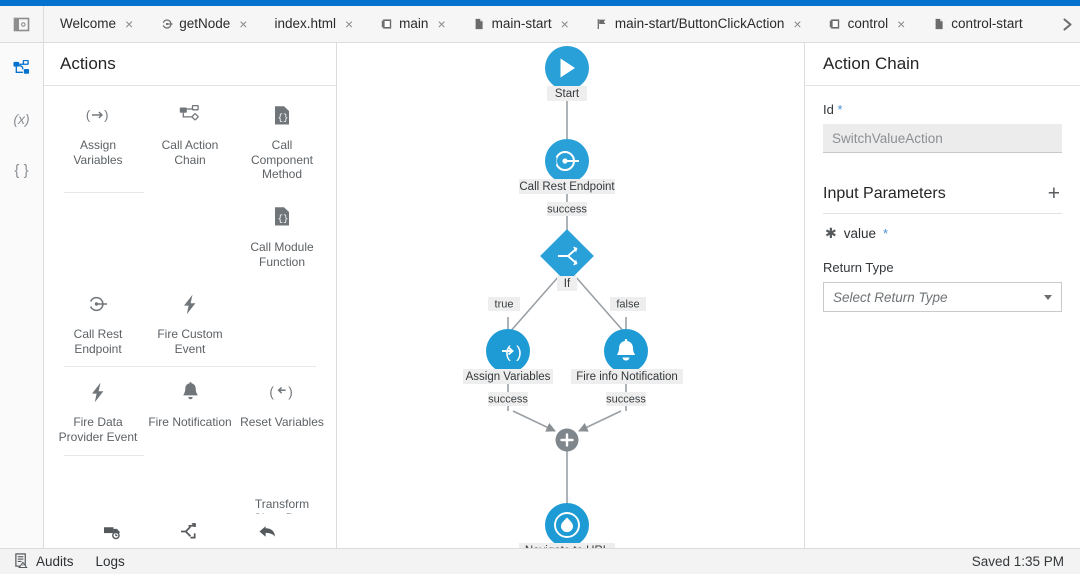  Describe the element at coordinates (282, 235) in the screenshot. I see `action-call-module-function: {} Call Module Function` at that location.